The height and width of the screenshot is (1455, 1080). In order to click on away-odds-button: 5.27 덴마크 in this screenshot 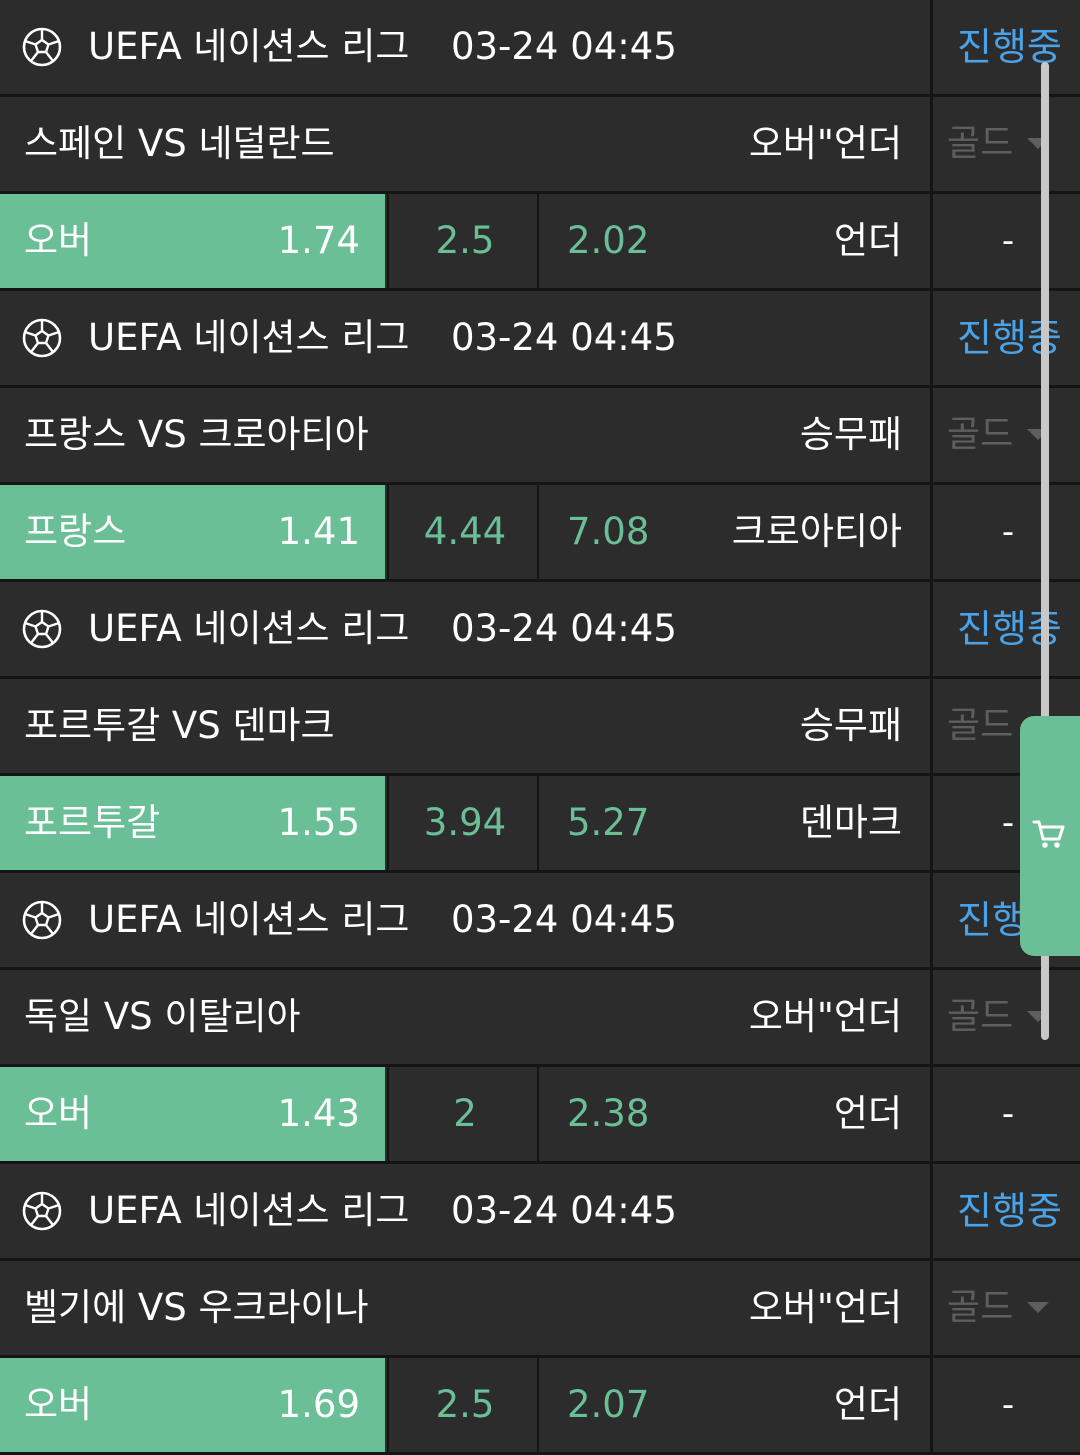, I will do `click(734, 823)`.